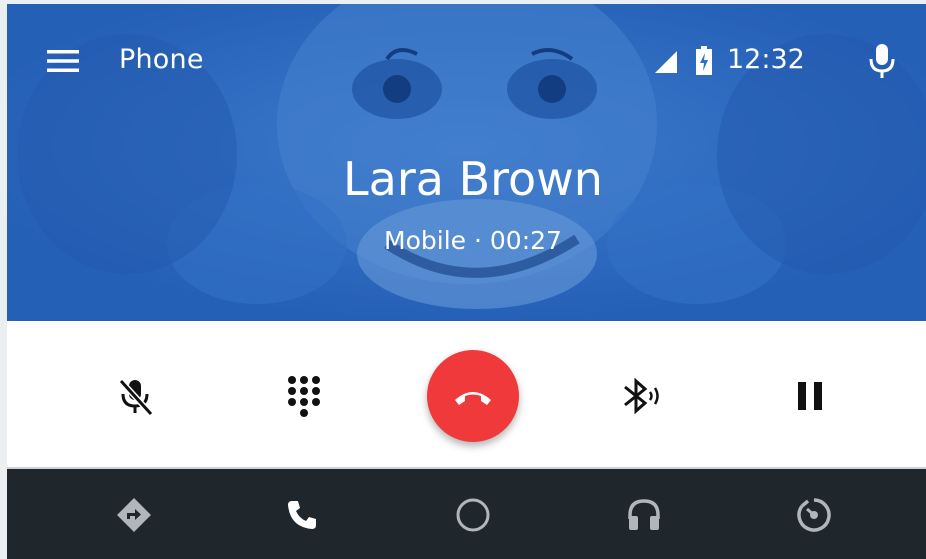  Describe the element at coordinates (161, 59) in the screenshot. I see `app-title: Phone` at that location.